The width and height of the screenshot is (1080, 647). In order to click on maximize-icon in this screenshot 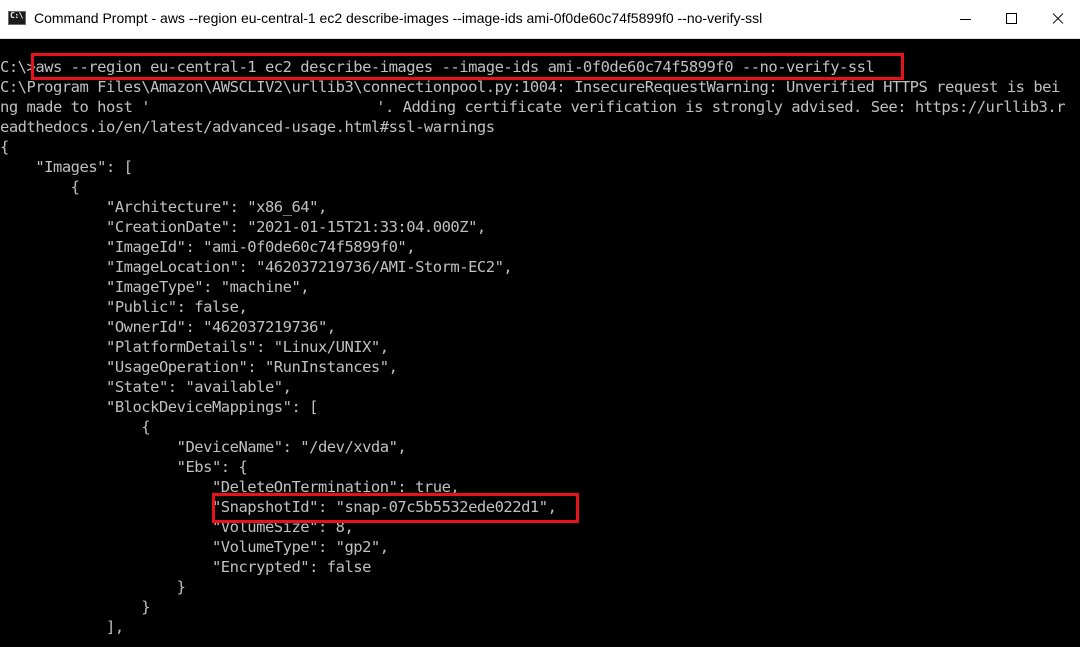, I will do `click(1011, 19)`.